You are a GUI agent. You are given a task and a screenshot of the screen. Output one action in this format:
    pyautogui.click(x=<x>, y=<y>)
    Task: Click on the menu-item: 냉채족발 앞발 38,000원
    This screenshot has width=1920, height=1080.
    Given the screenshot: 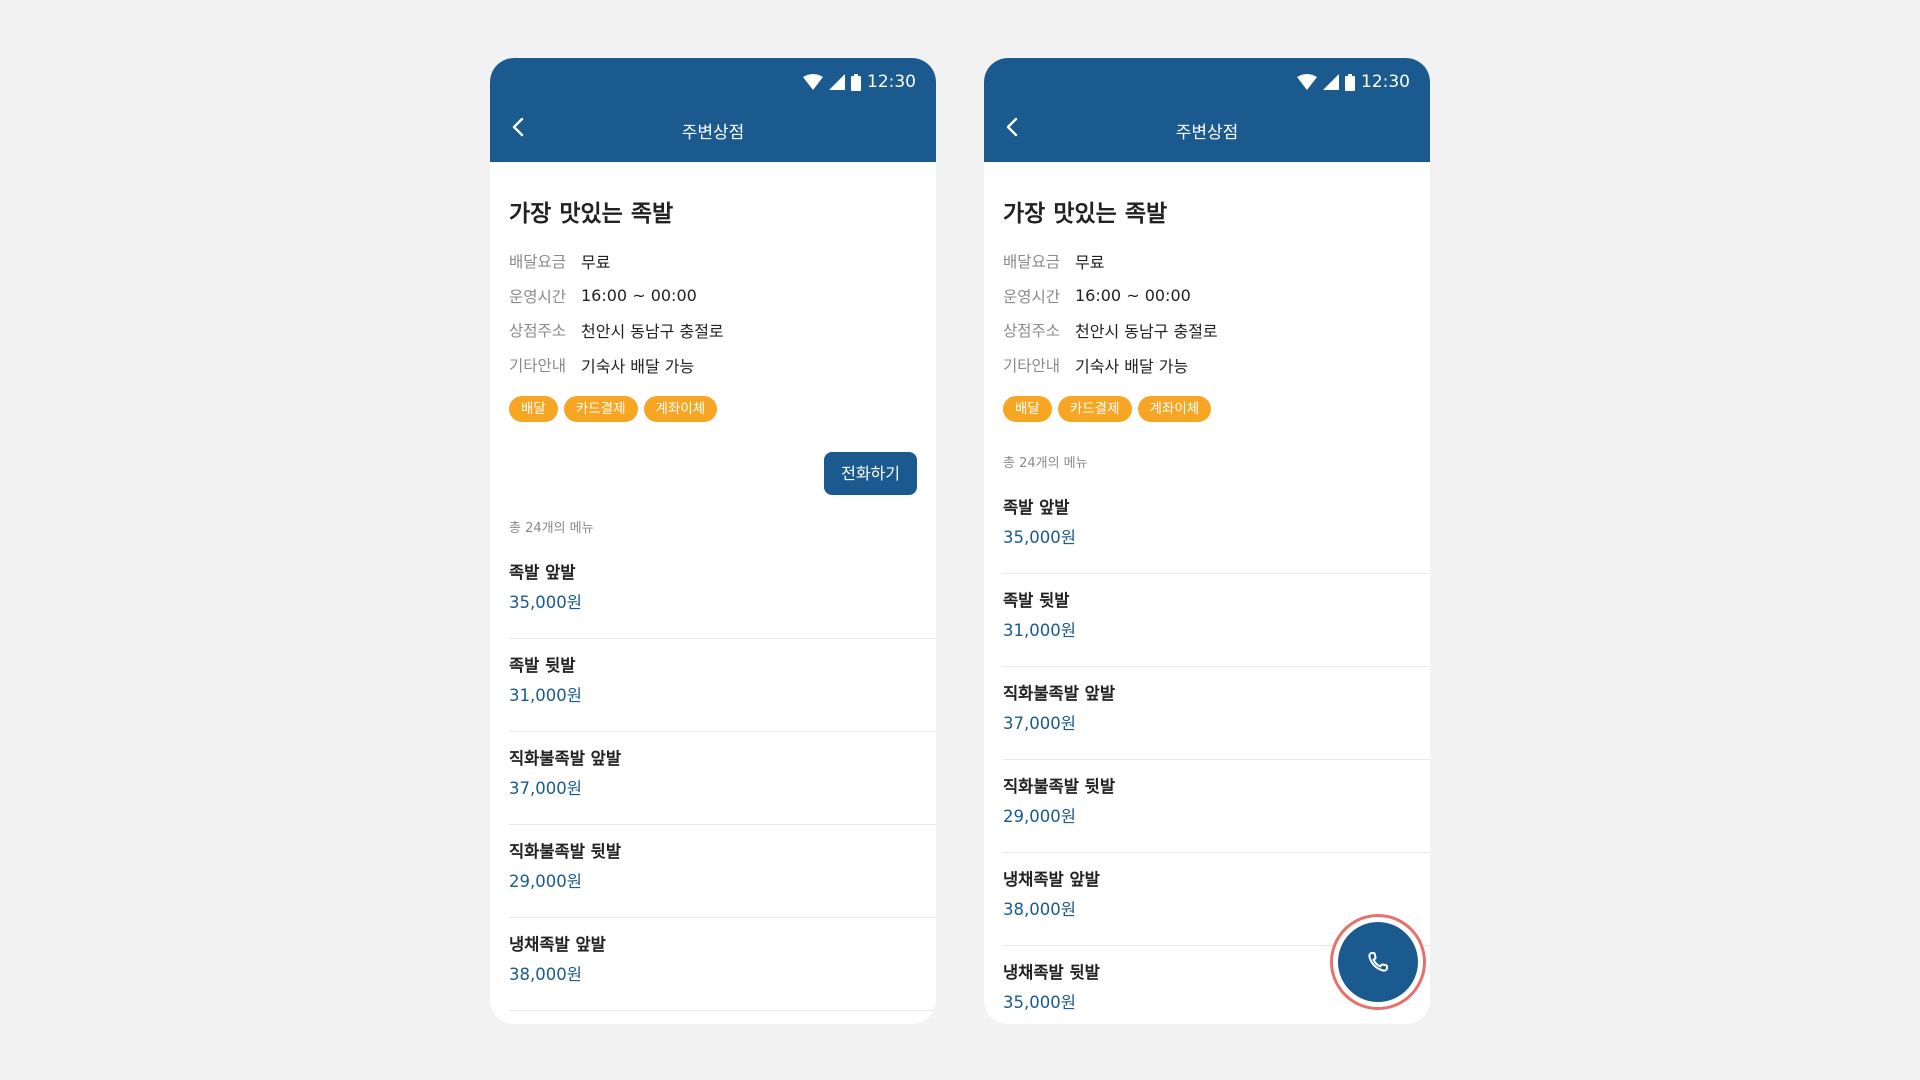 What is the action you would take?
    pyautogui.click(x=722, y=964)
    